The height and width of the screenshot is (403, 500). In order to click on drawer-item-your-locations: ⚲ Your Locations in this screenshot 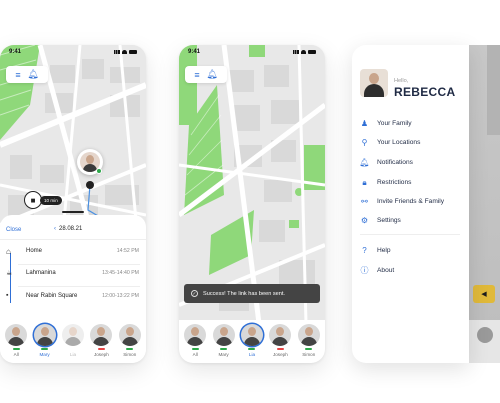, I will do `click(390, 142)`.